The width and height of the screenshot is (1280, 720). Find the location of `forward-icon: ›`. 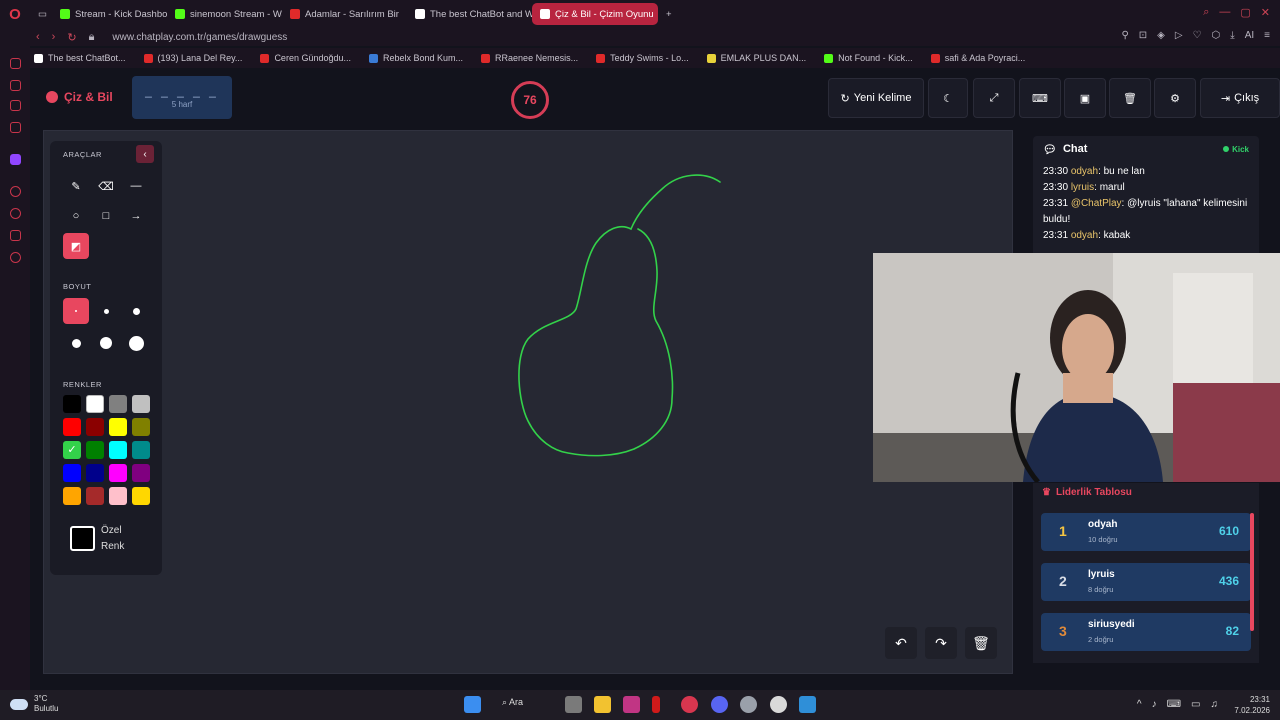

forward-icon: › is located at coordinates (54, 37).